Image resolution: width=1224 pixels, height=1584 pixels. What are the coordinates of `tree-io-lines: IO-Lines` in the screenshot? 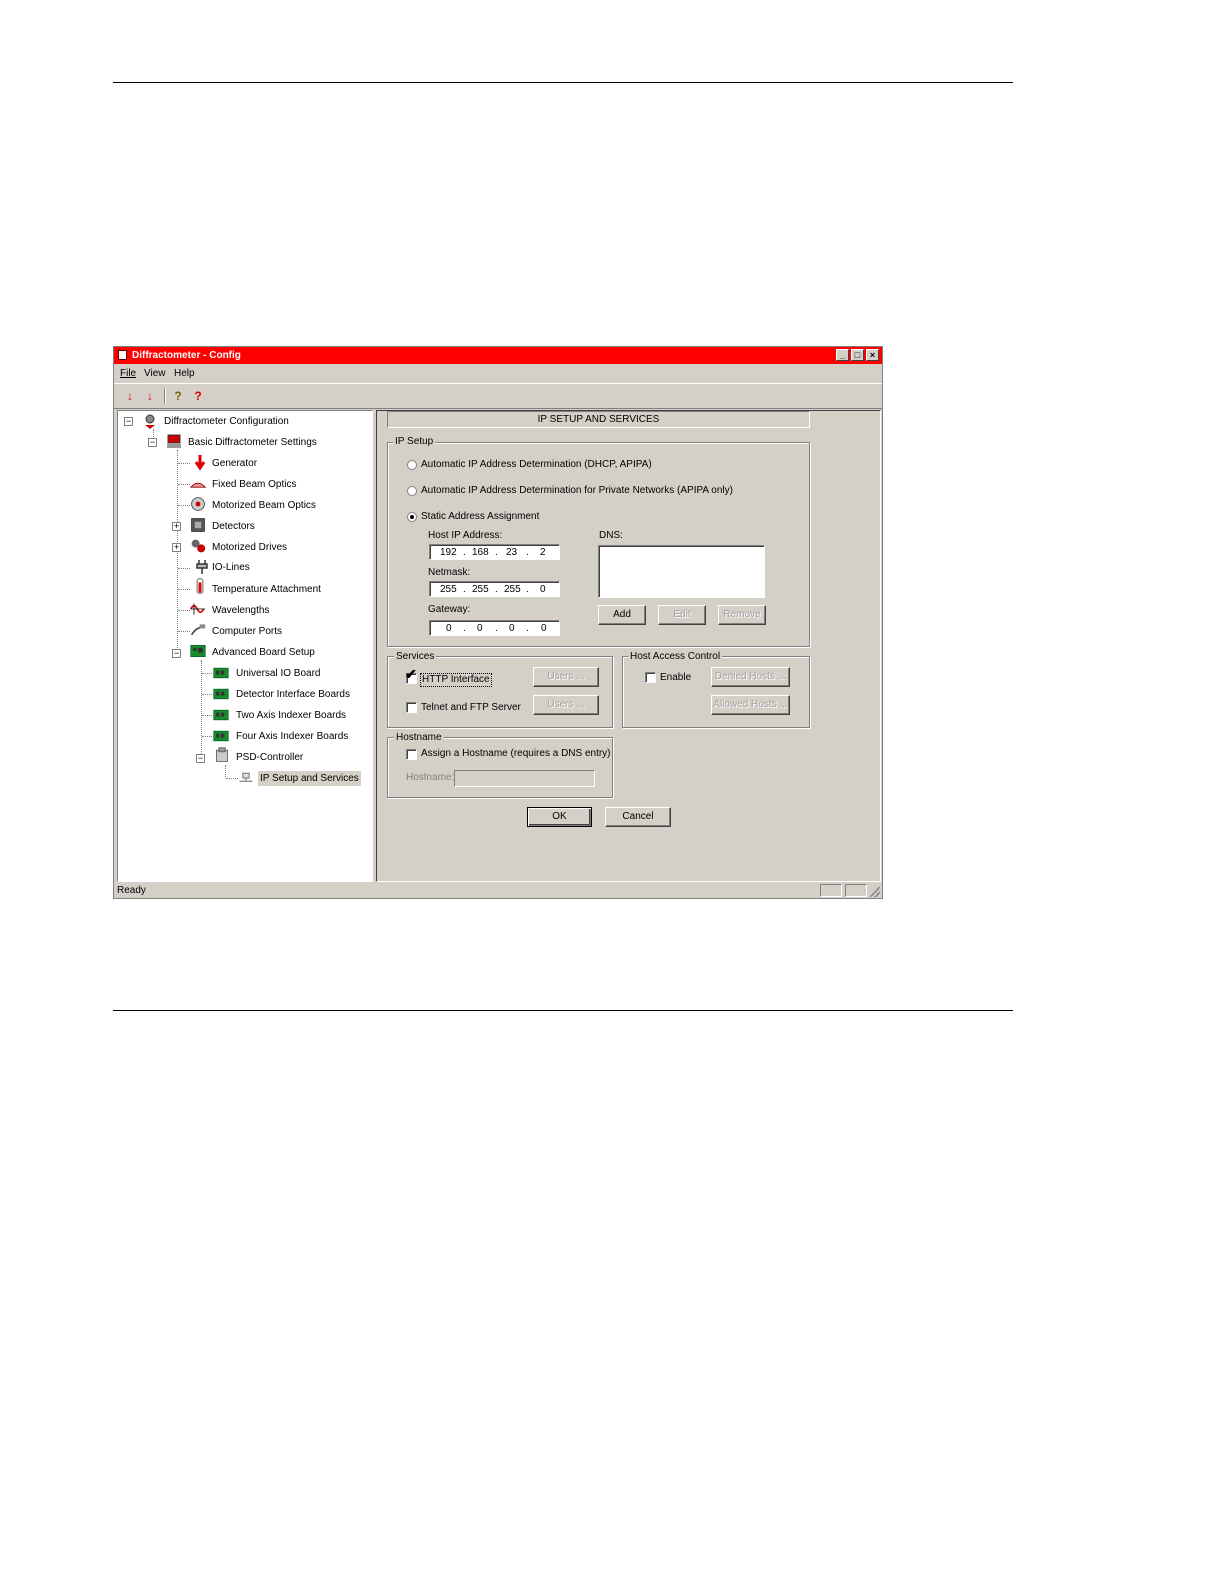 It's located at (231, 568).